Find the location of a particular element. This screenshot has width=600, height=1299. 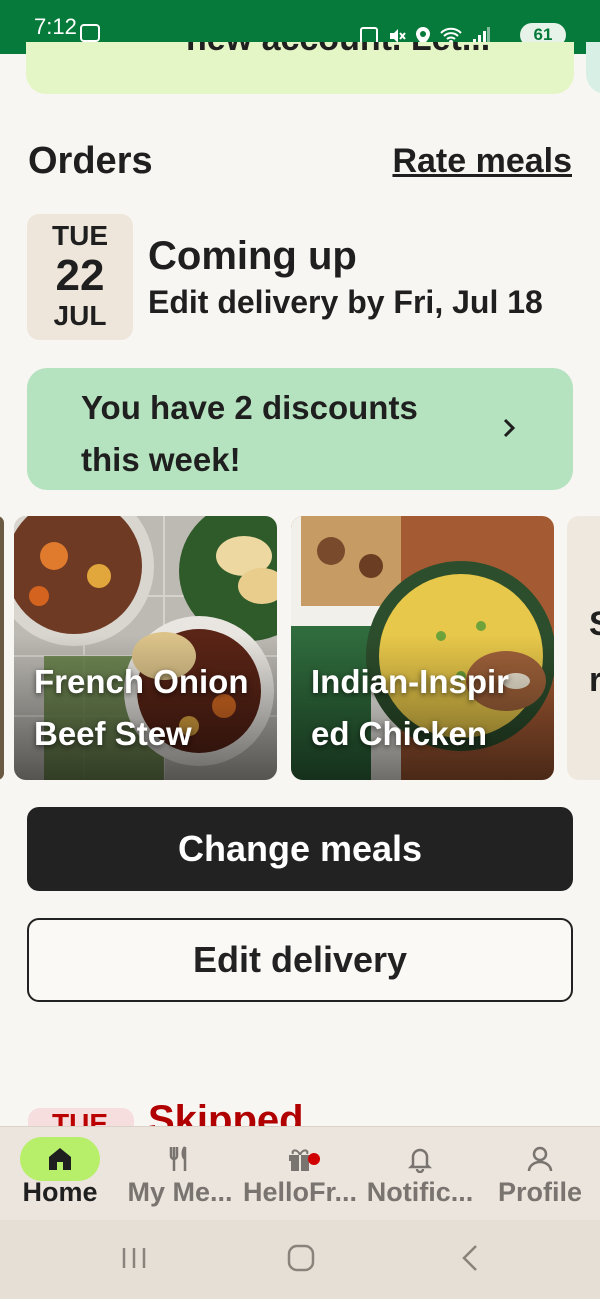

promo-card-next is located at coordinates (593, 68).